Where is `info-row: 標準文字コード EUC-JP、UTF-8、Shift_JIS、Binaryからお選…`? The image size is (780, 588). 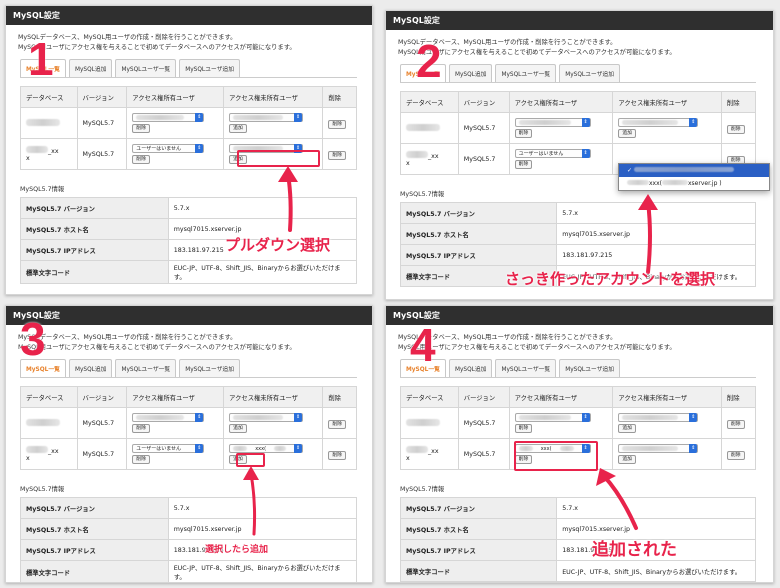
info-row: 標準文字コード EUC-JP、UTF-8、Shift_JIS、Binaryからお選… is located at coordinates (188, 272).